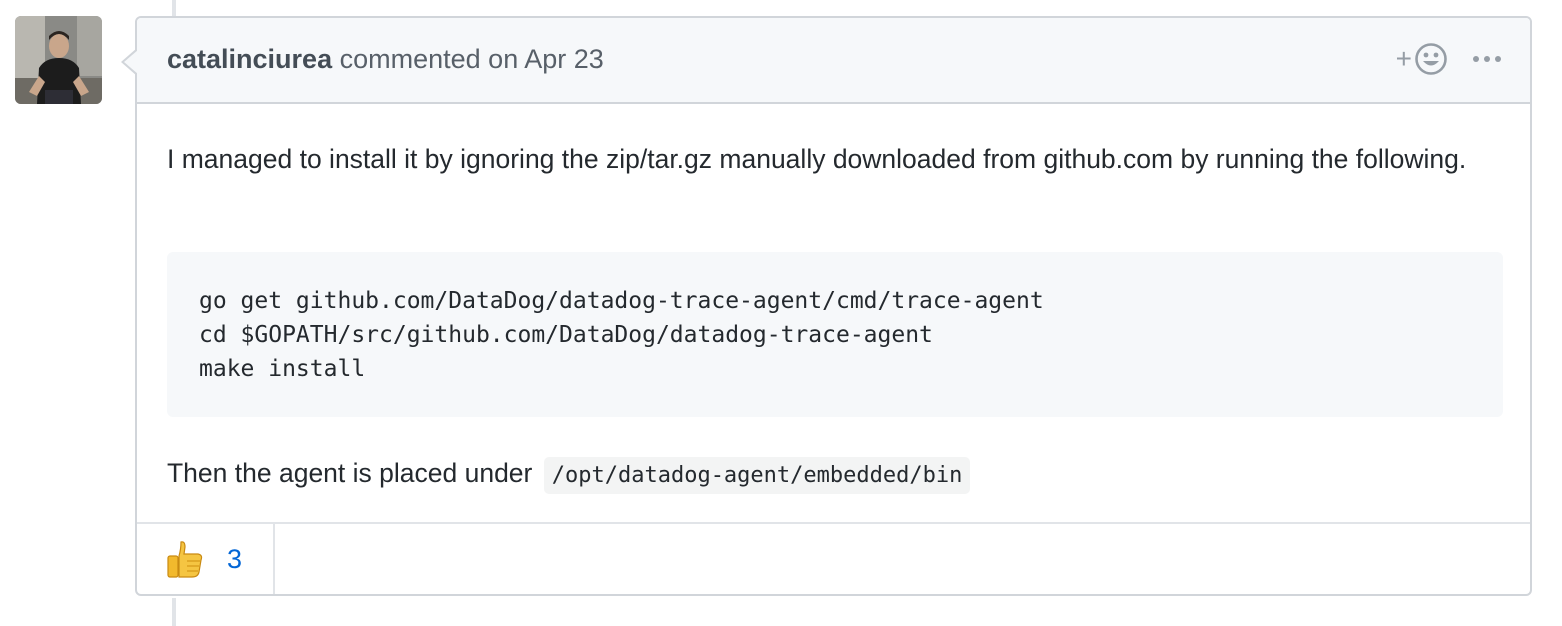  Describe the element at coordinates (1431, 59) in the screenshot. I see `smiley-icon` at that location.